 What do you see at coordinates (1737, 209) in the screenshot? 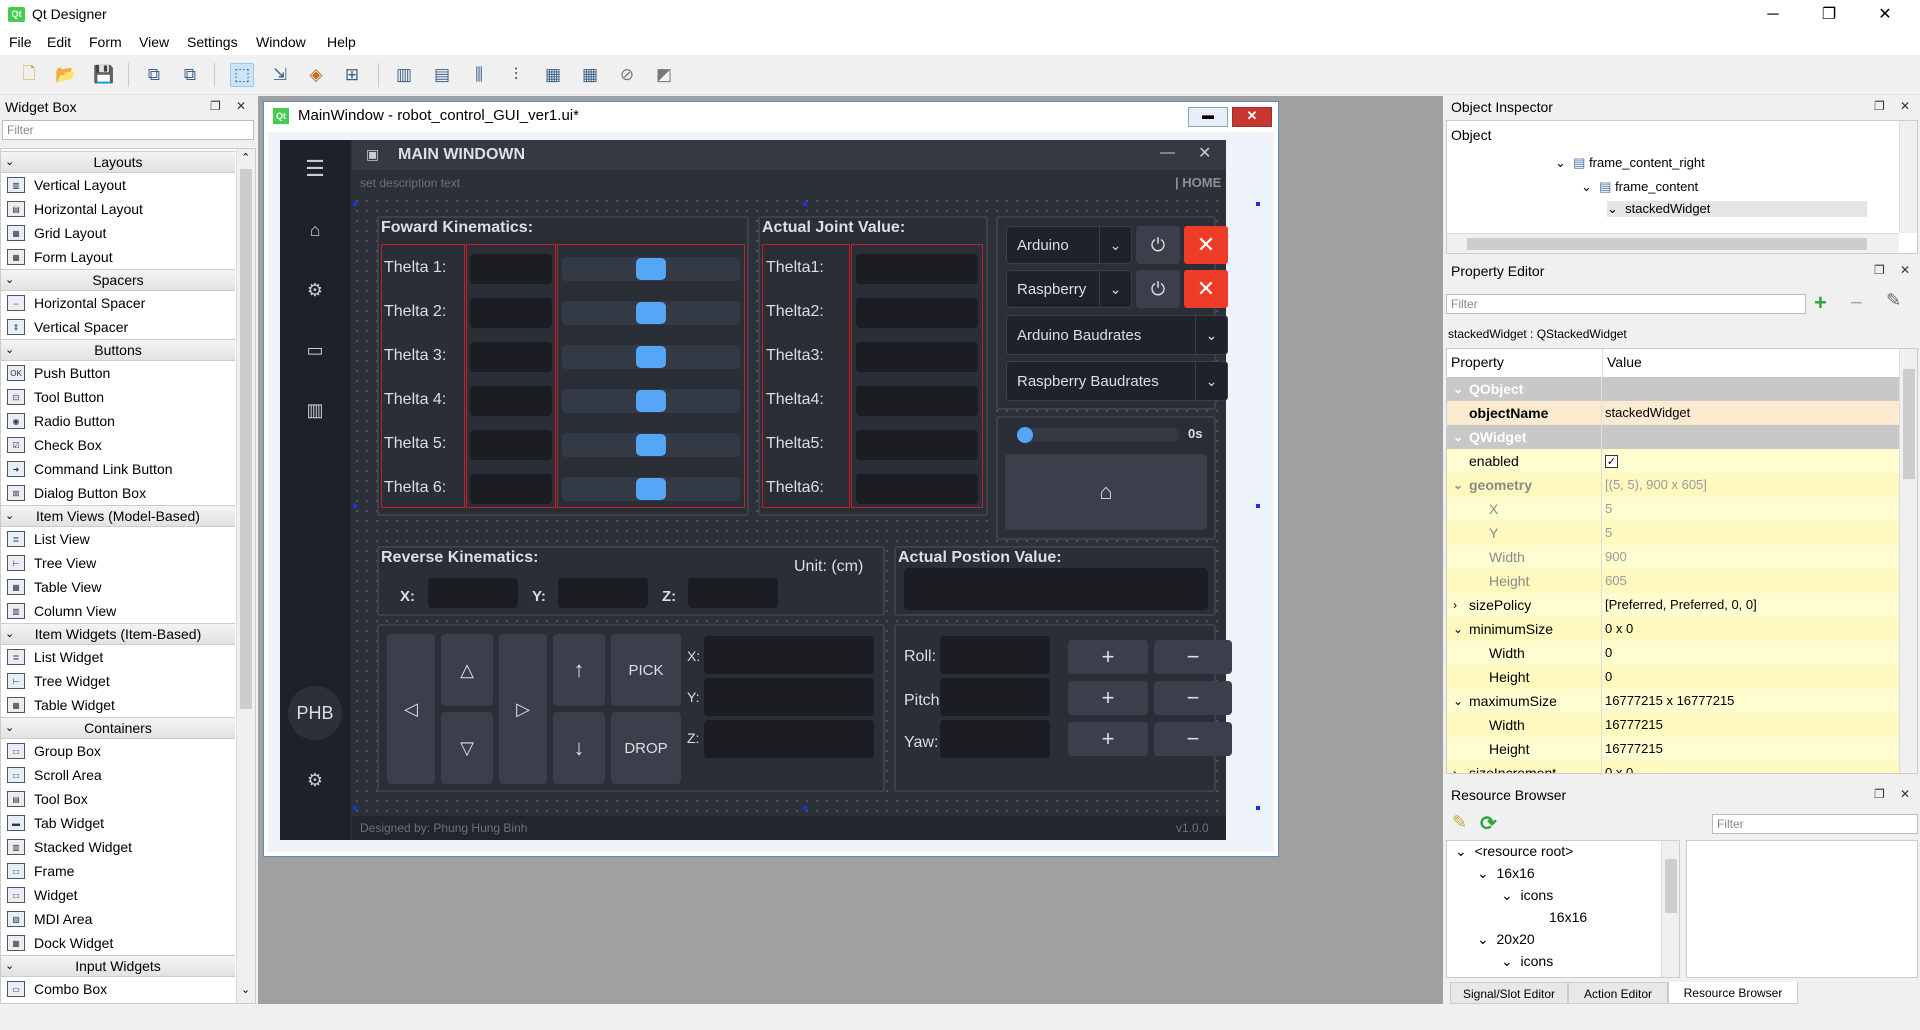
I see `tree-item-selected: ⌄ stackedWidget` at bounding box center [1737, 209].